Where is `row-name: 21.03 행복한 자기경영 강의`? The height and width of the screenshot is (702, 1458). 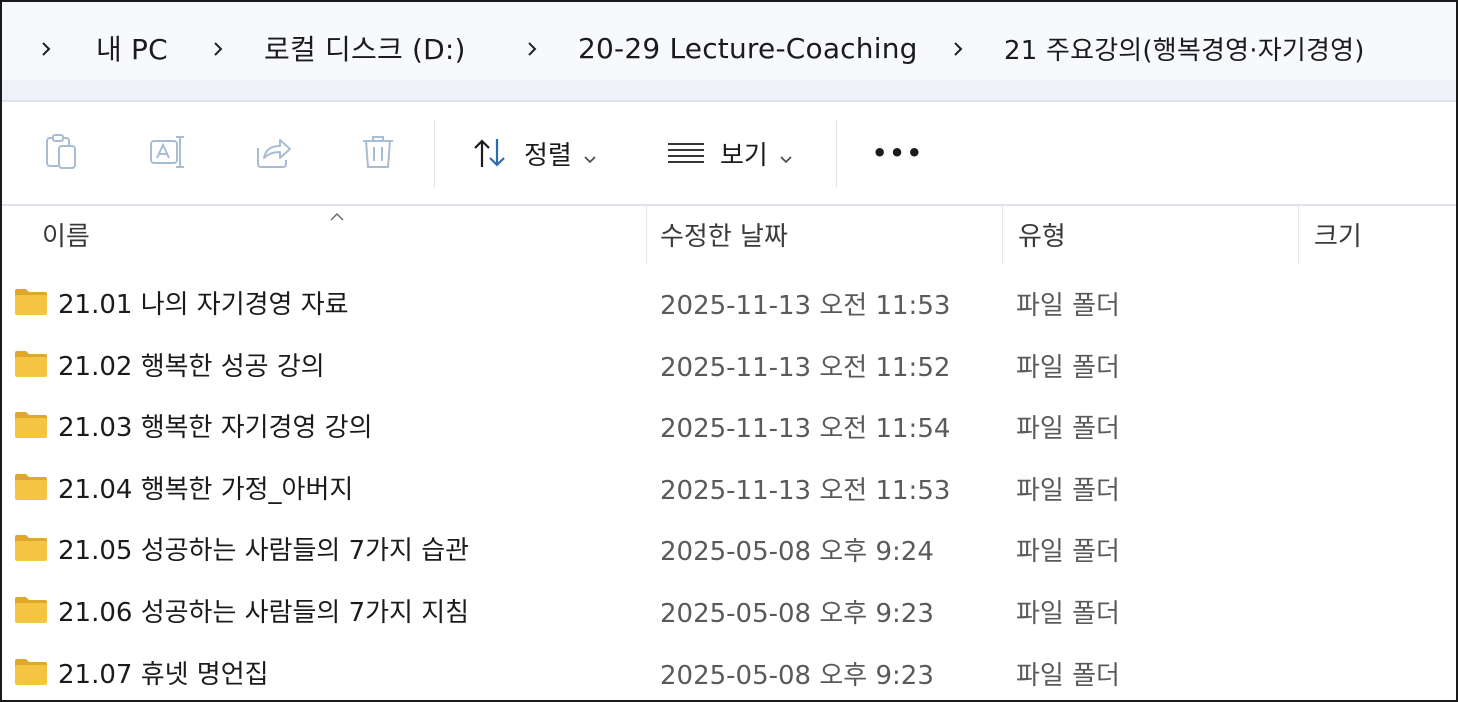
row-name: 21.03 행복한 자기경영 강의 is located at coordinates (215, 428).